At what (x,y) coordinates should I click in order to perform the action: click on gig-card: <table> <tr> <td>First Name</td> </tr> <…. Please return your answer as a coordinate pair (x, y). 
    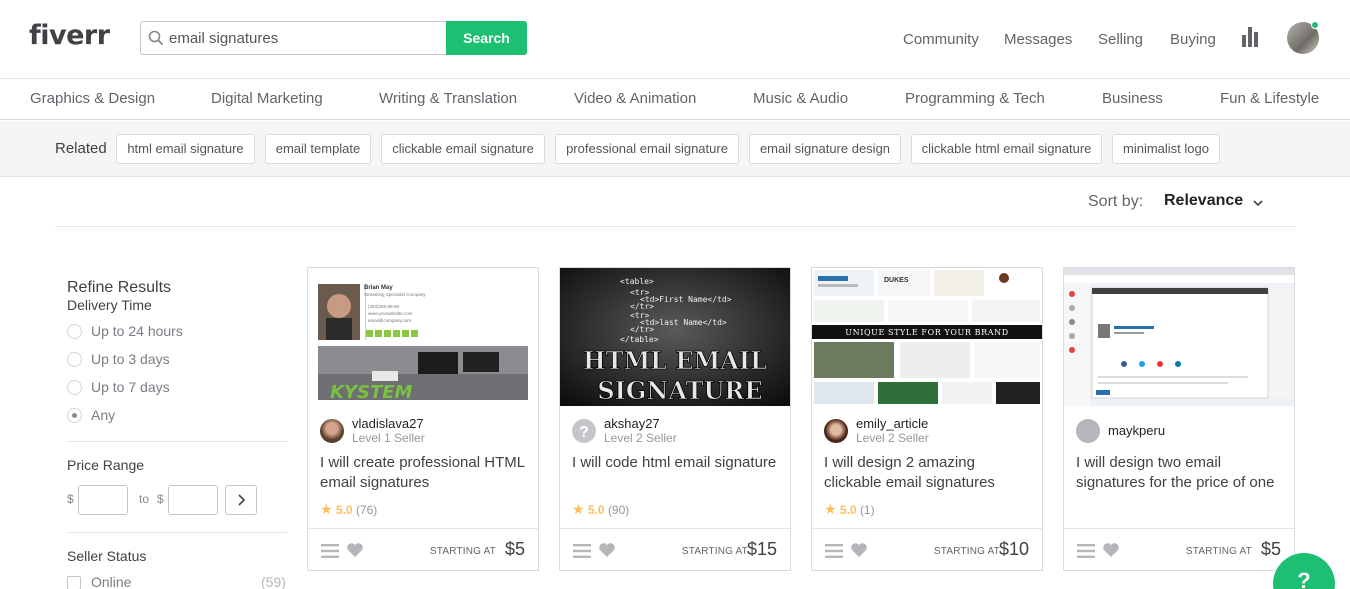
    Looking at the image, I should click on (675, 419).